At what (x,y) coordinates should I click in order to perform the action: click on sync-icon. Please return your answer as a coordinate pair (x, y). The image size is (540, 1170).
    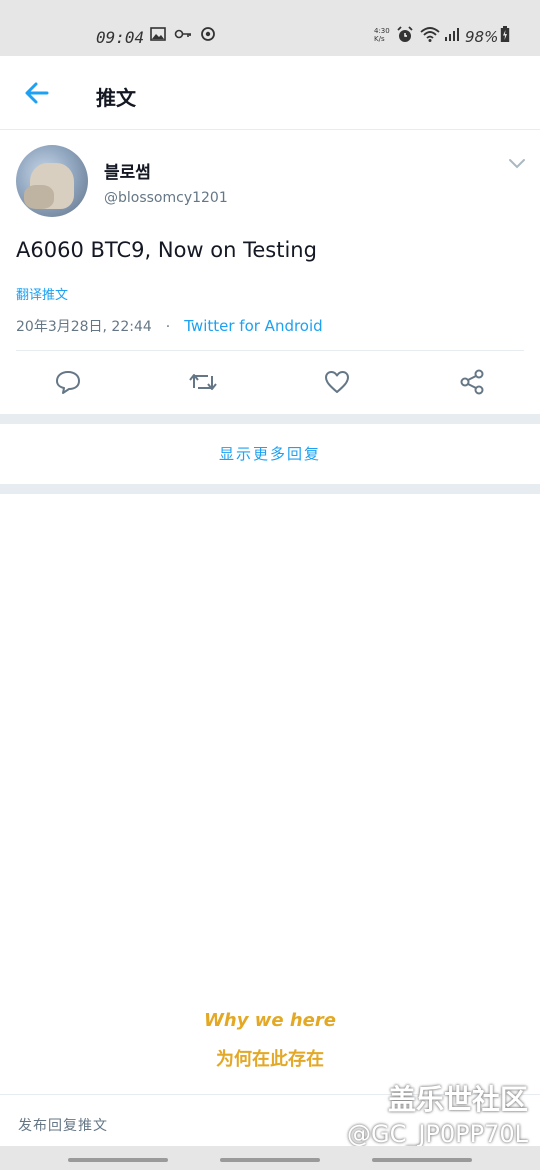
    Looking at the image, I should click on (208, 36).